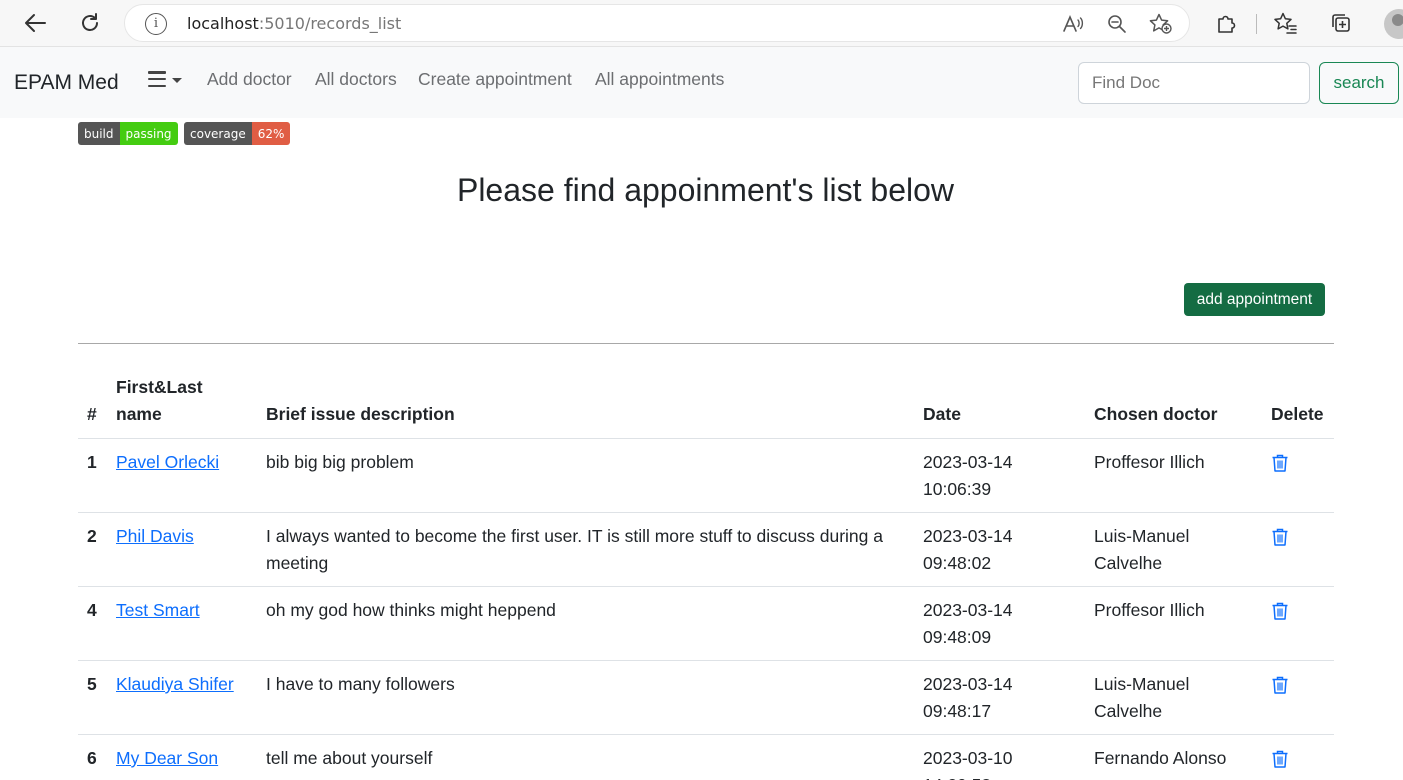 The image size is (1403, 780). Describe the element at coordinates (92, 549) in the screenshot. I see `row-number: 2` at that location.